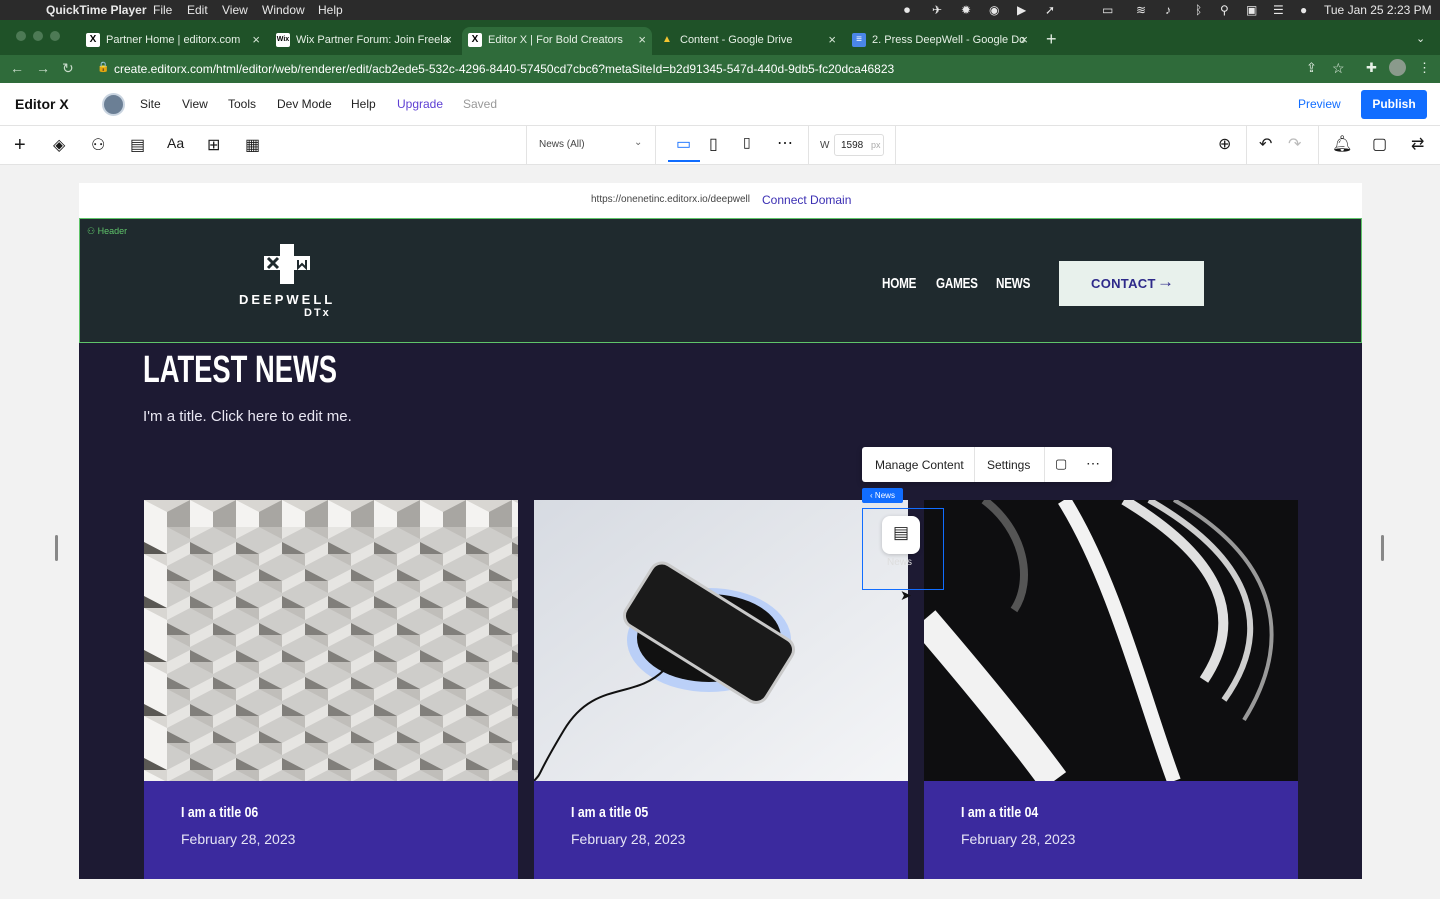 This screenshot has width=1440, height=899. I want to click on tablet-icon: ▯, so click(713, 144).